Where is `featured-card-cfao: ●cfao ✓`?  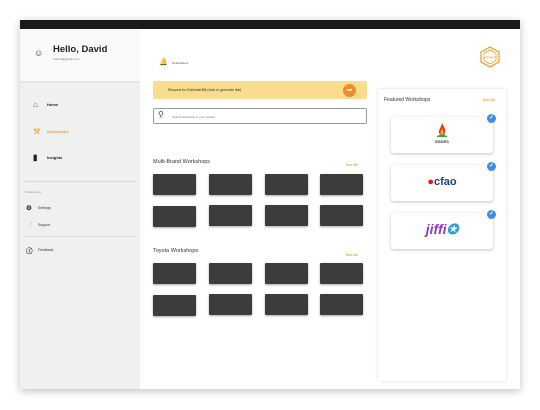
featured-card-cfao: ●cfao ✓ is located at coordinates (443, 181).